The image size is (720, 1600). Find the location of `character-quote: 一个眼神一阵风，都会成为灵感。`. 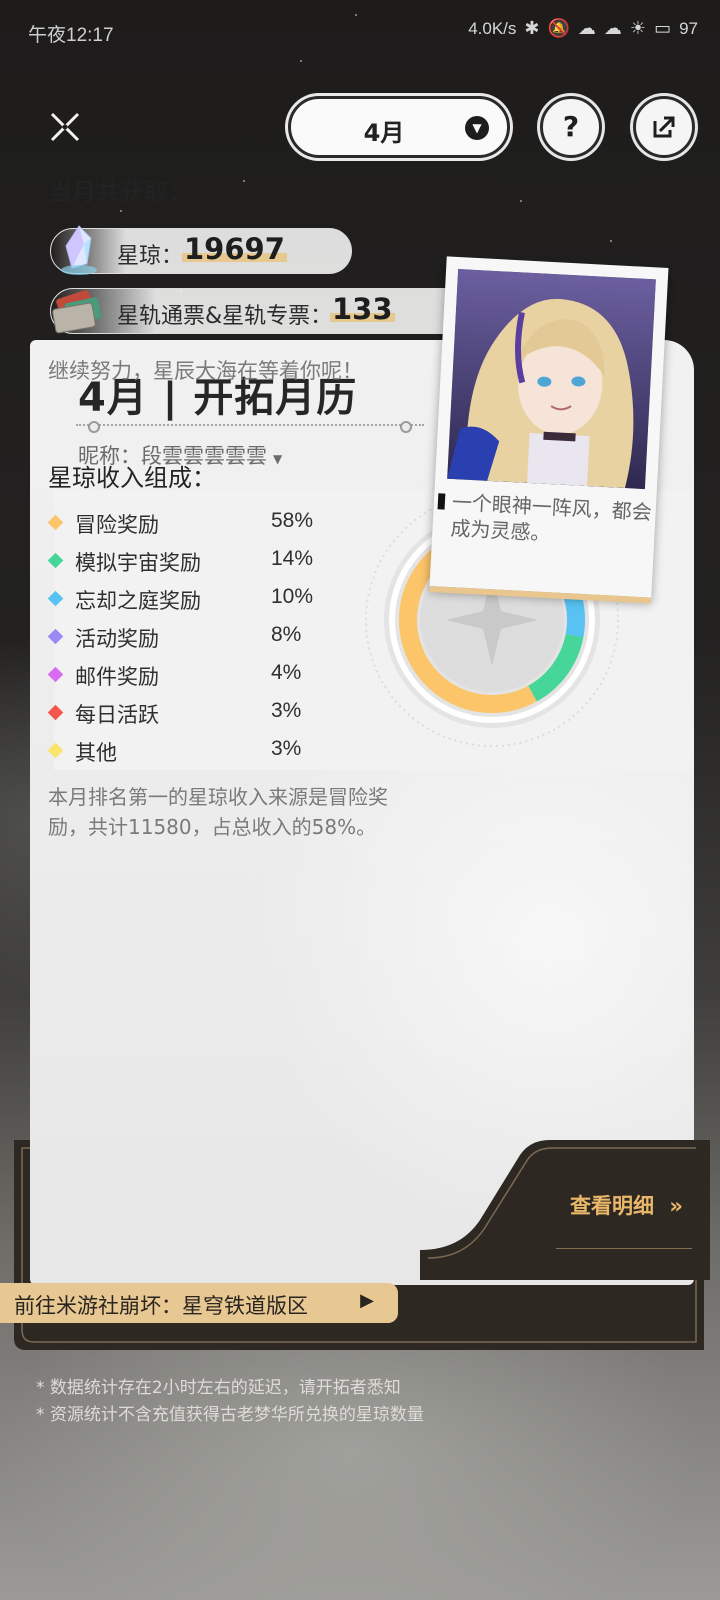

character-quote: 一个眼神一阵风，都会成为灵感。 is located at coordinates (551, 518).